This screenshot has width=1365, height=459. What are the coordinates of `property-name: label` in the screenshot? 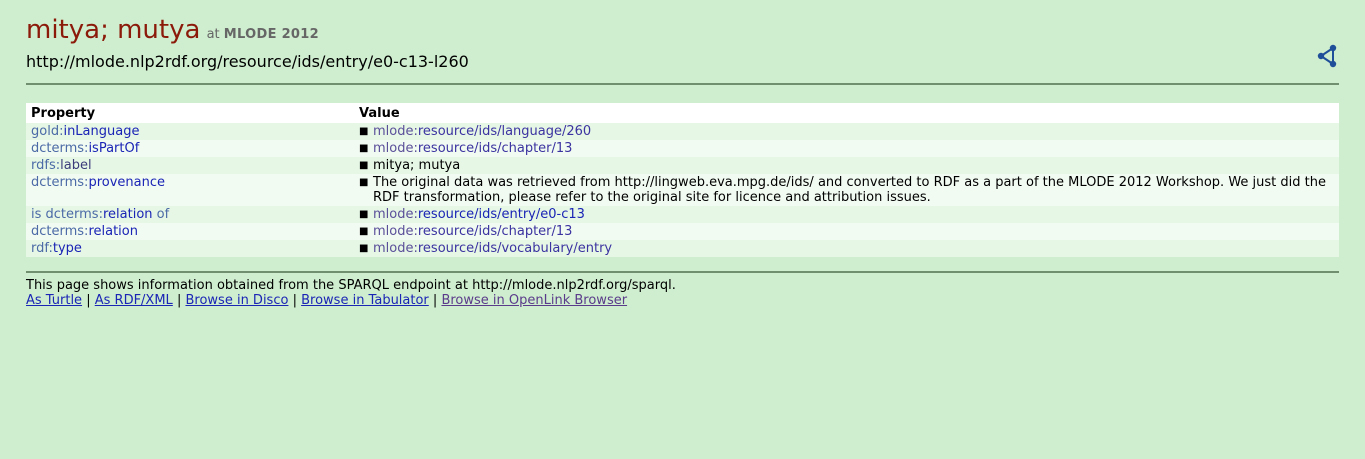 It's located at (75, 165).